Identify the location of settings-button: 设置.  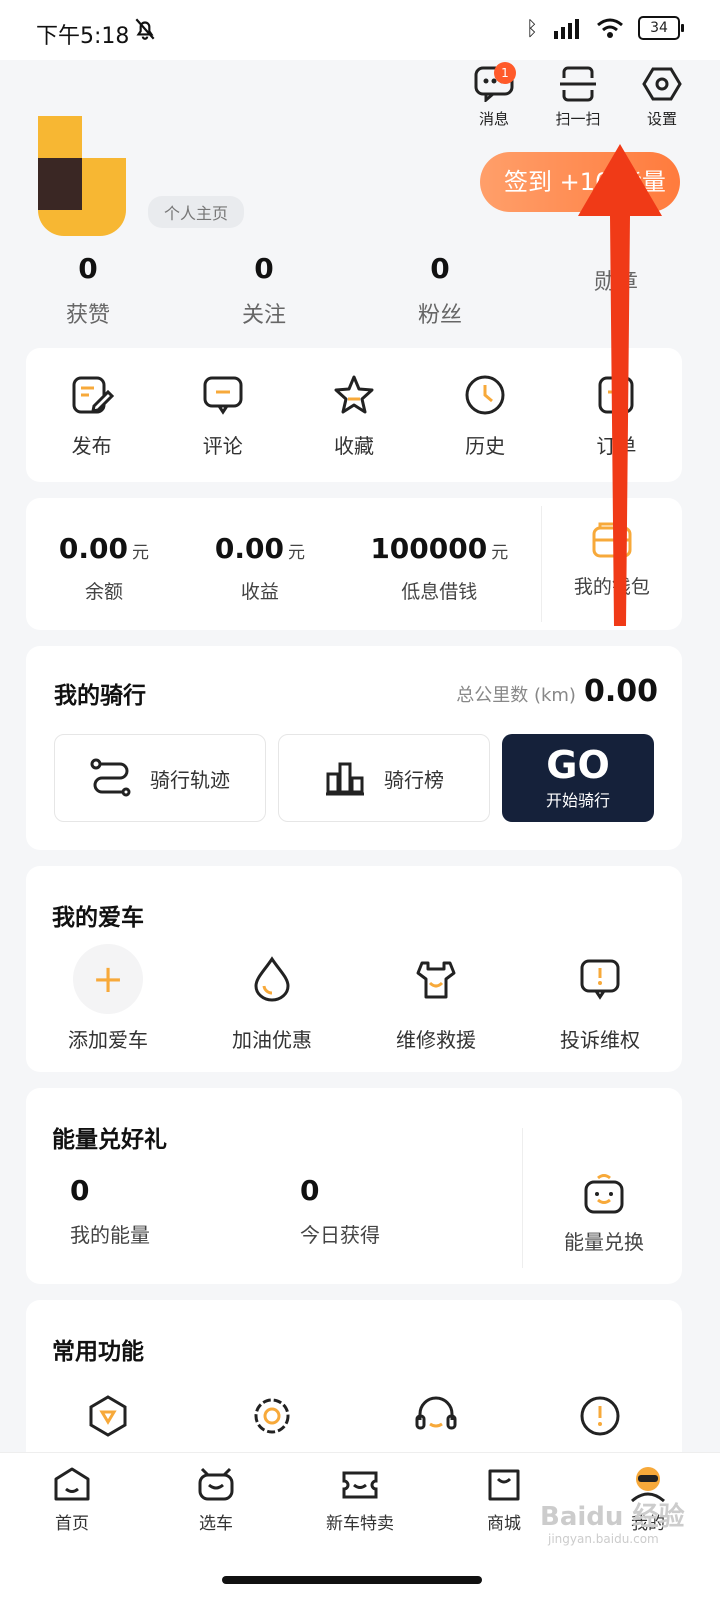
(662, 97).